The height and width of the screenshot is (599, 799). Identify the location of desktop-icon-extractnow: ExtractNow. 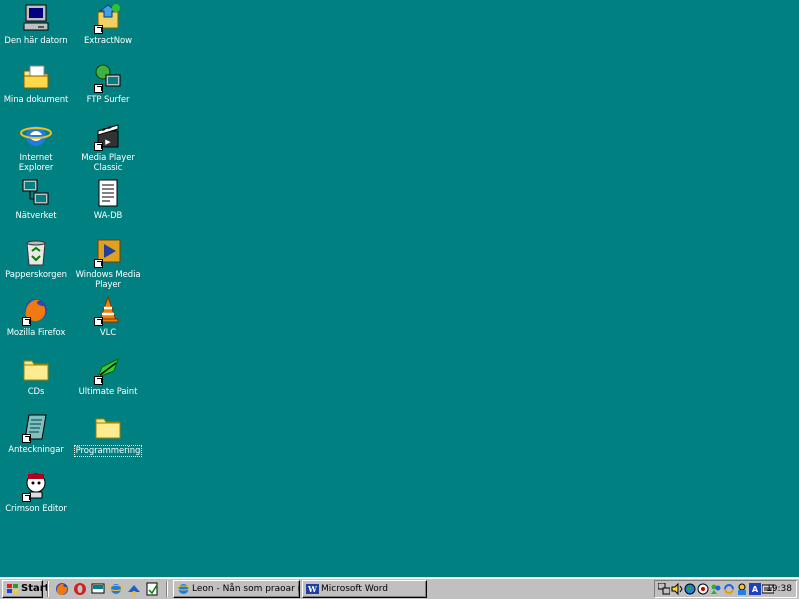
(108, 24).